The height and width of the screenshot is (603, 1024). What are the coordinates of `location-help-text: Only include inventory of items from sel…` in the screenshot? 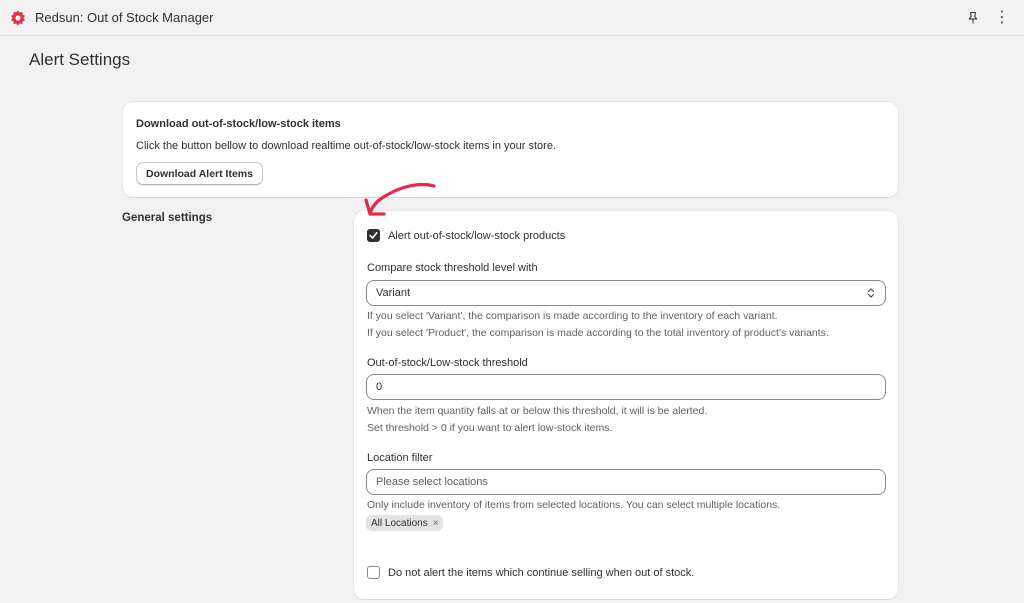 It's located at (574, 505).